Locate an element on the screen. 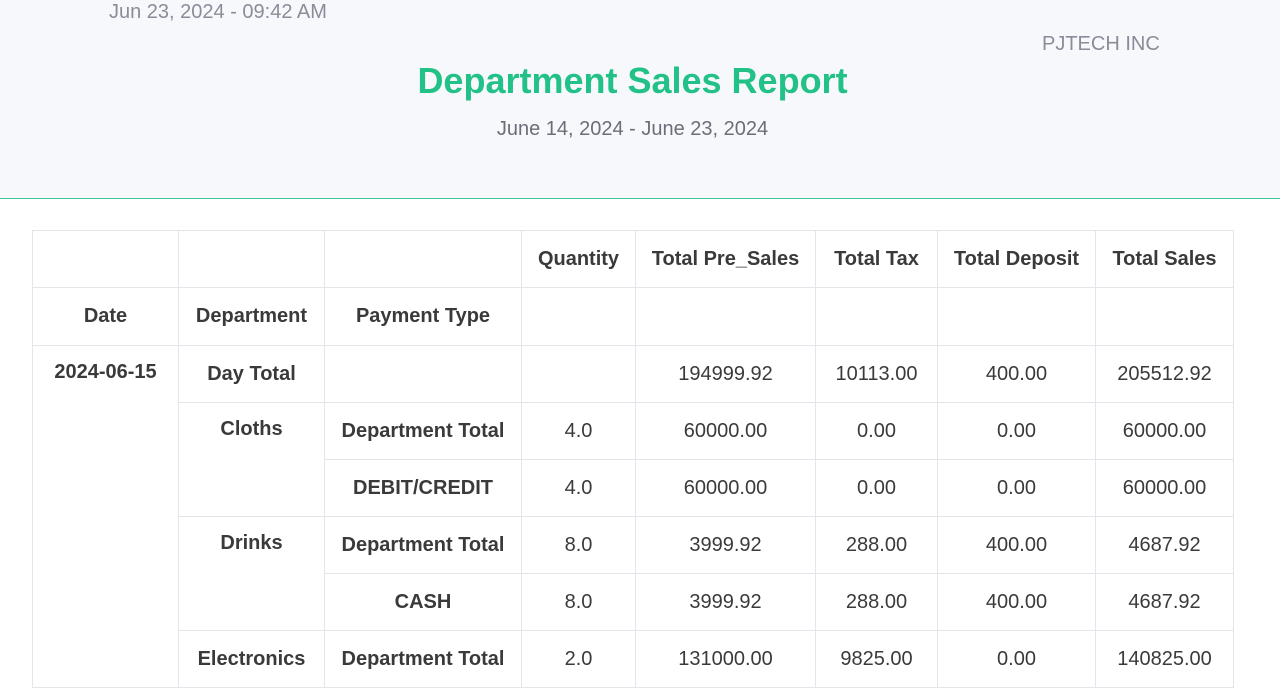 The height and width of the screenshot is (688, 1280). day-payment-type is located at coordinates (423, 374).